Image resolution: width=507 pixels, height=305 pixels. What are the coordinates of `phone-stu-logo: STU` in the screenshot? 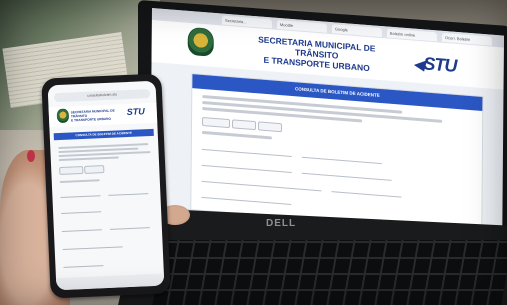 It's located at (135, 112).